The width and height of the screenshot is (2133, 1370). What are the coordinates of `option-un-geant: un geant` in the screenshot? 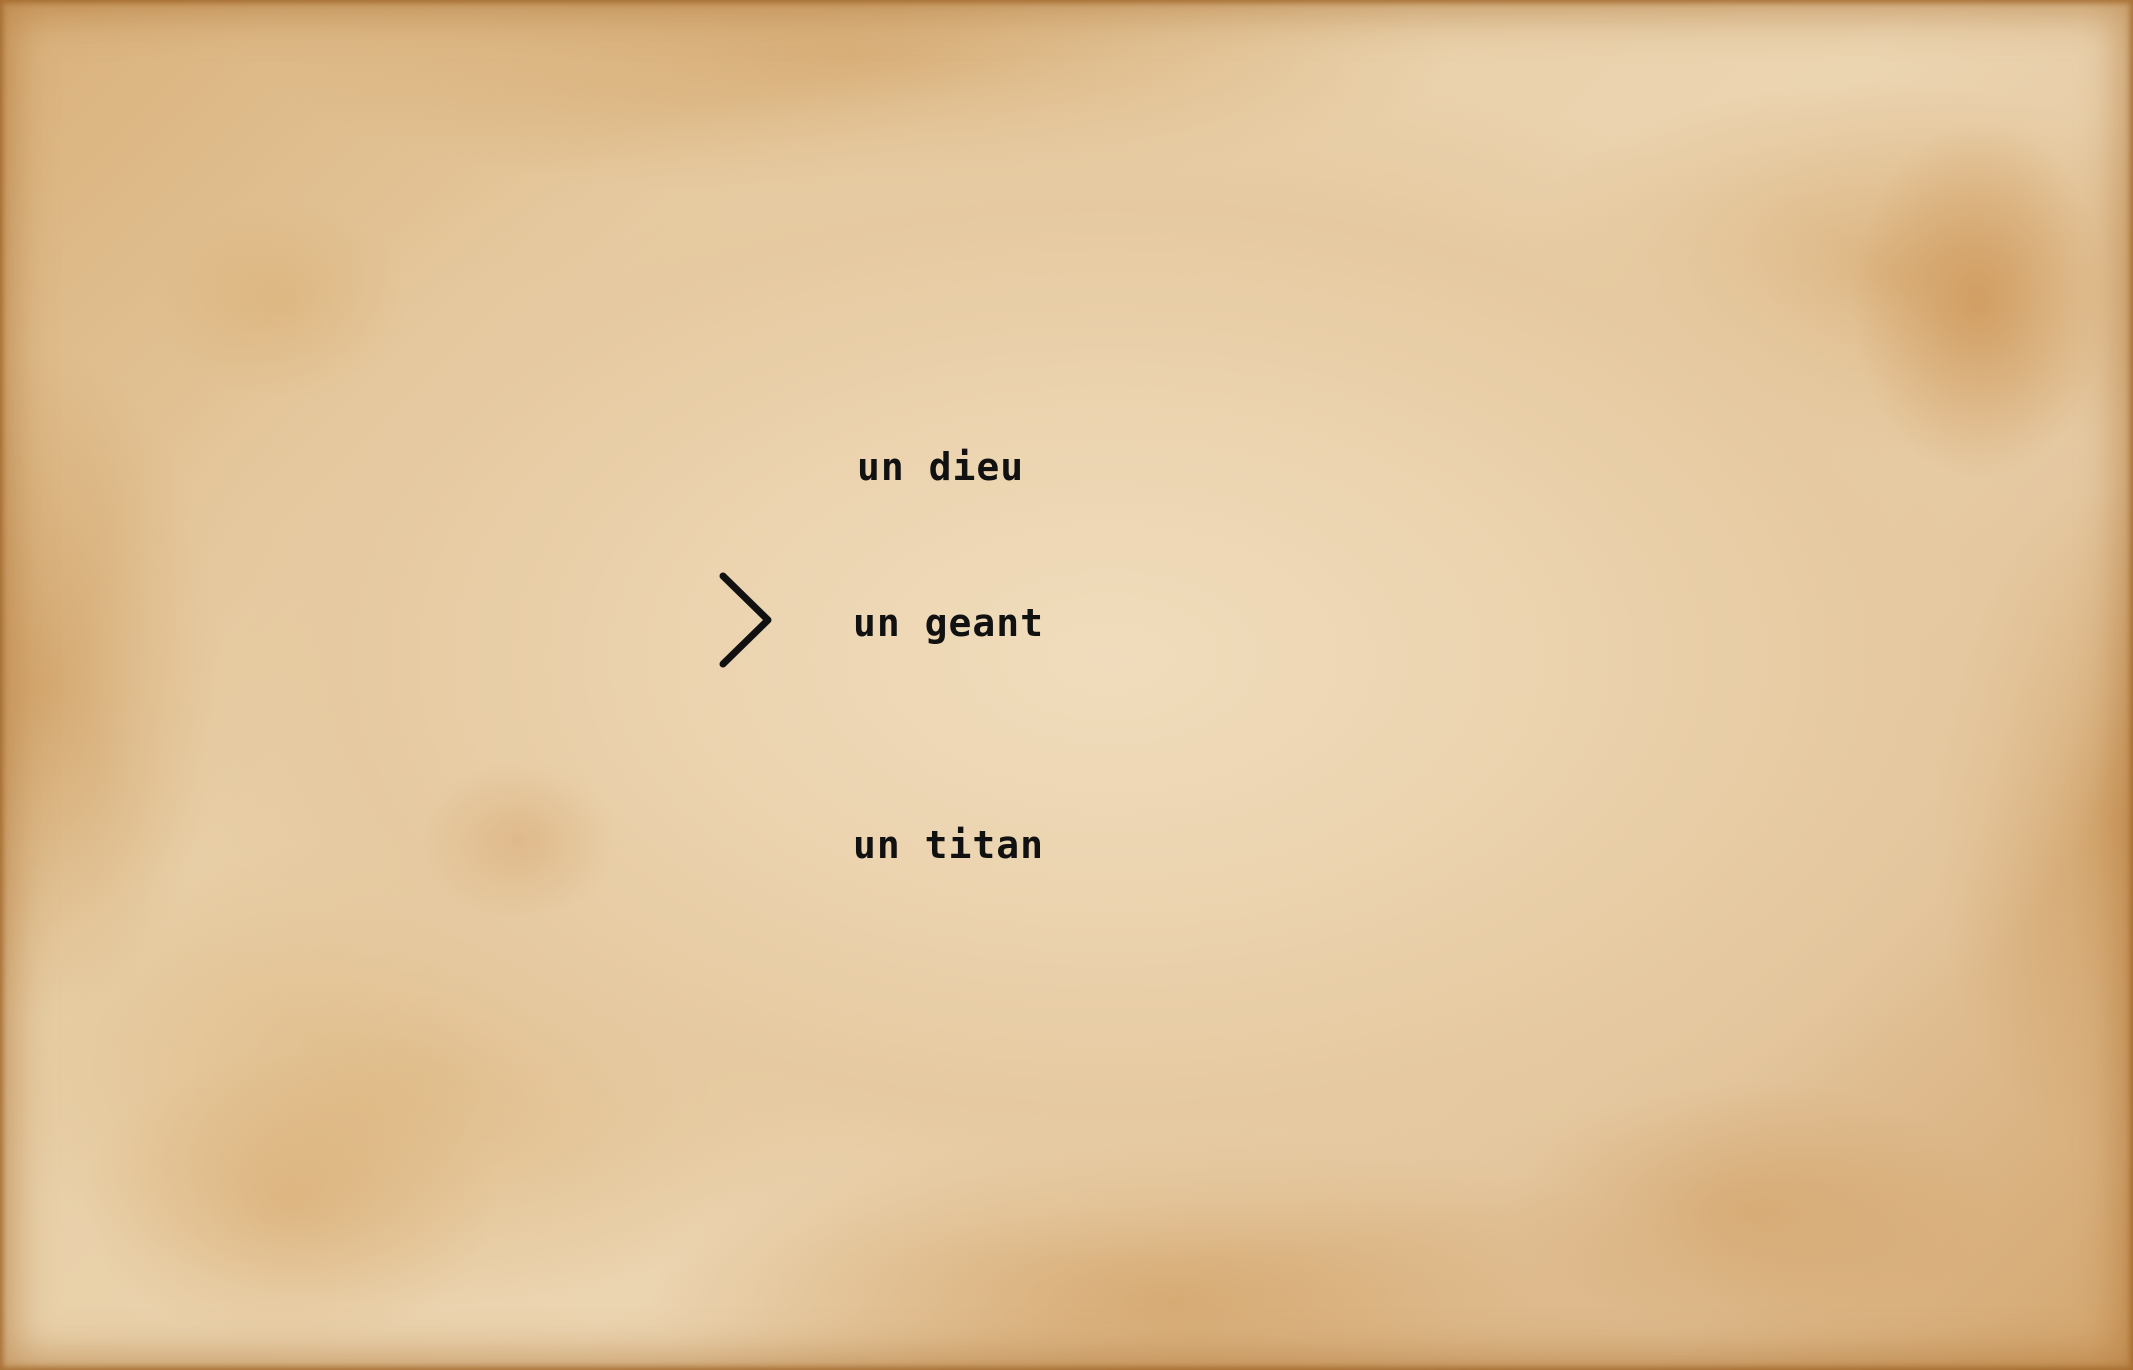 It's located at (948, 623).